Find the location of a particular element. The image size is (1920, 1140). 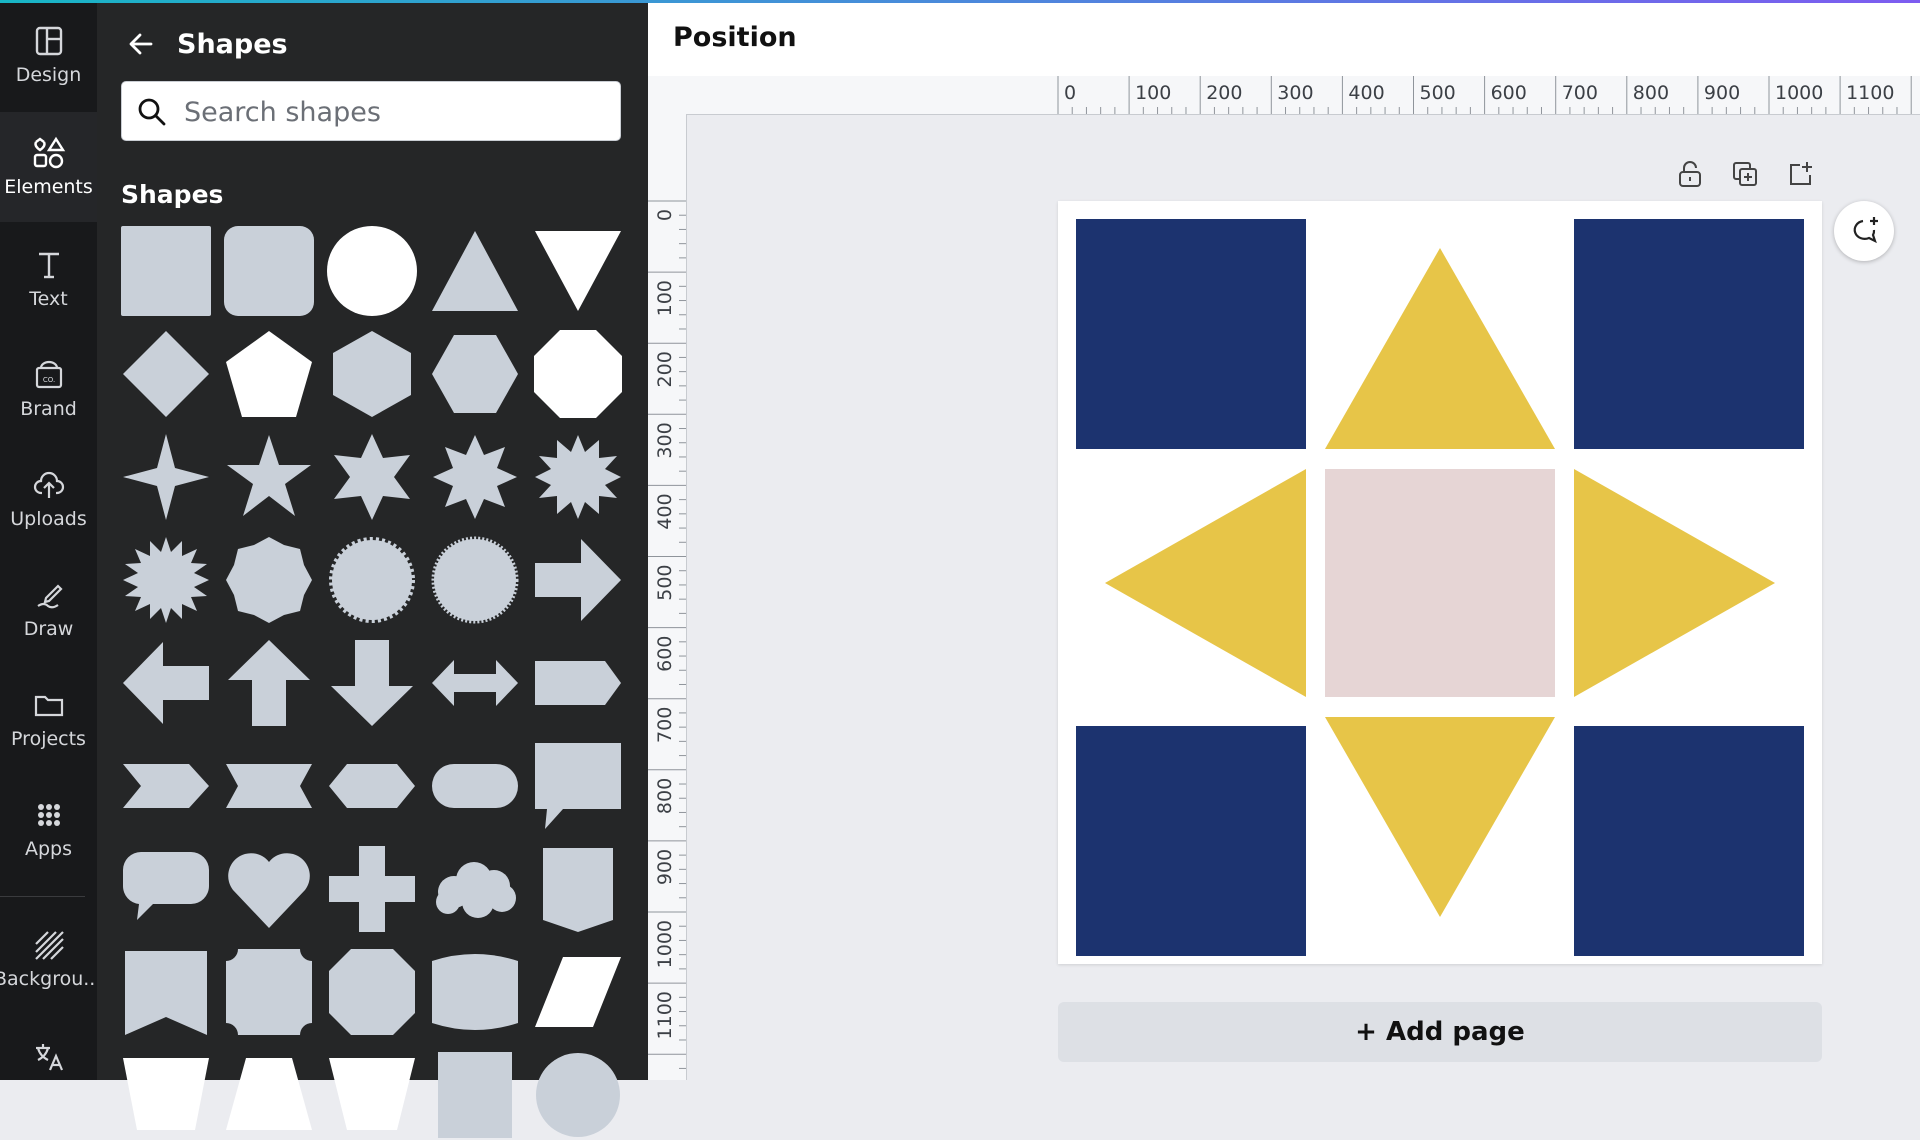

translate-icon is located at coordinates (48, 1058).